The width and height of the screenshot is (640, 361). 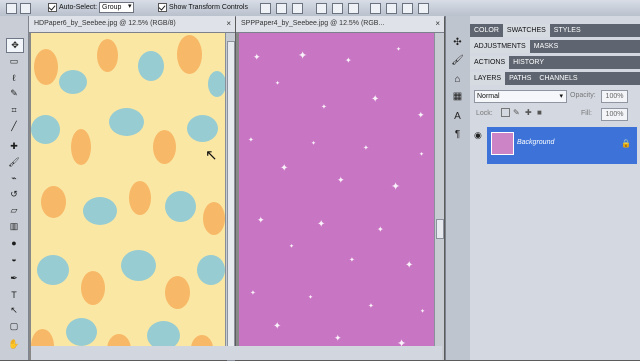 I want to click on gradient-tool-icon: ▥, so click(x=14, y=226).